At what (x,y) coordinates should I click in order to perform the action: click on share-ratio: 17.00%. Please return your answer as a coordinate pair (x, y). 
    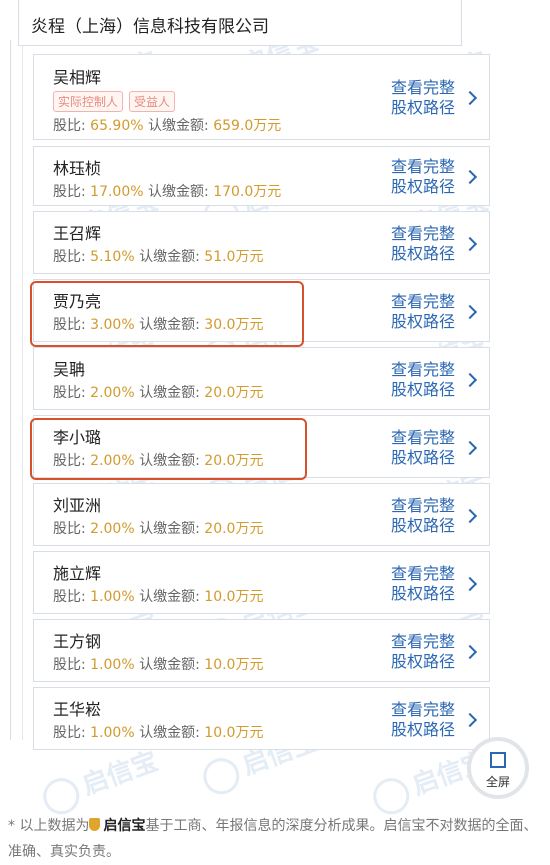
    Looking at the image, I should click on (117, 192).